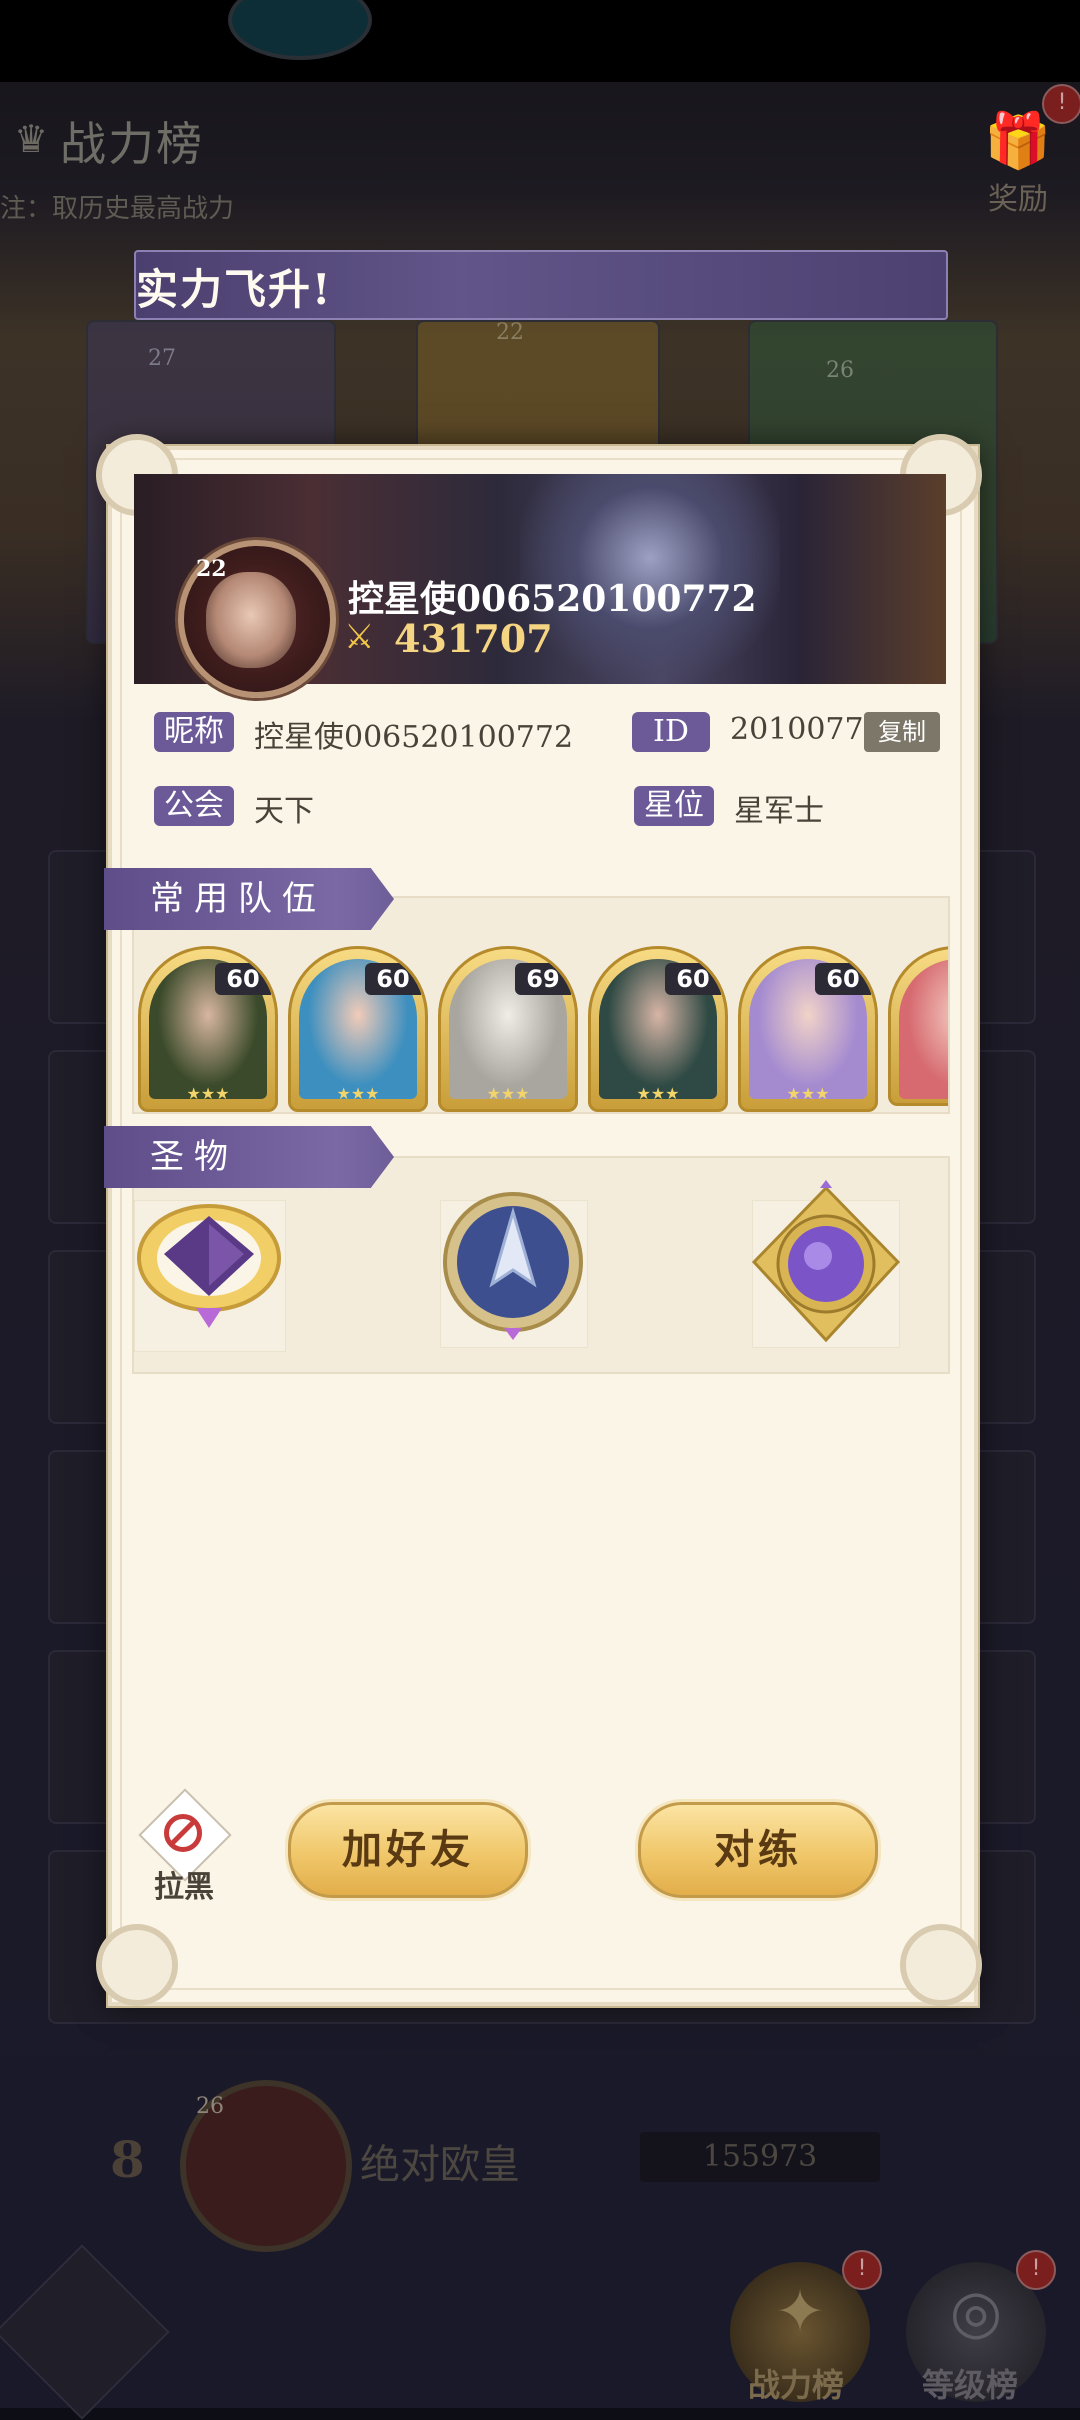 This screenshot has height=2420, width=1080. Describe the element at coordinates (251, 620) in the screenshot. I see `avatar-portrait` at that location.